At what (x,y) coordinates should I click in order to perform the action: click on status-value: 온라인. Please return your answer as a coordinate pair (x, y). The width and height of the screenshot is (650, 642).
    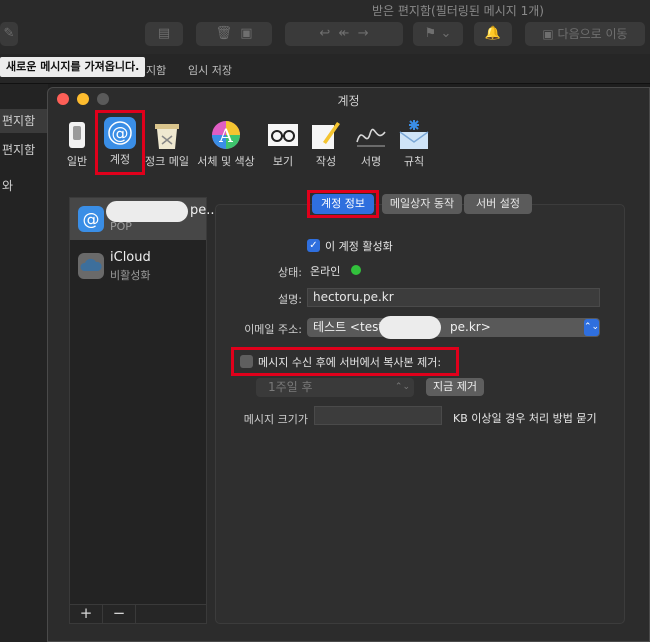
    Looking at the image, I should click on (325, 271).